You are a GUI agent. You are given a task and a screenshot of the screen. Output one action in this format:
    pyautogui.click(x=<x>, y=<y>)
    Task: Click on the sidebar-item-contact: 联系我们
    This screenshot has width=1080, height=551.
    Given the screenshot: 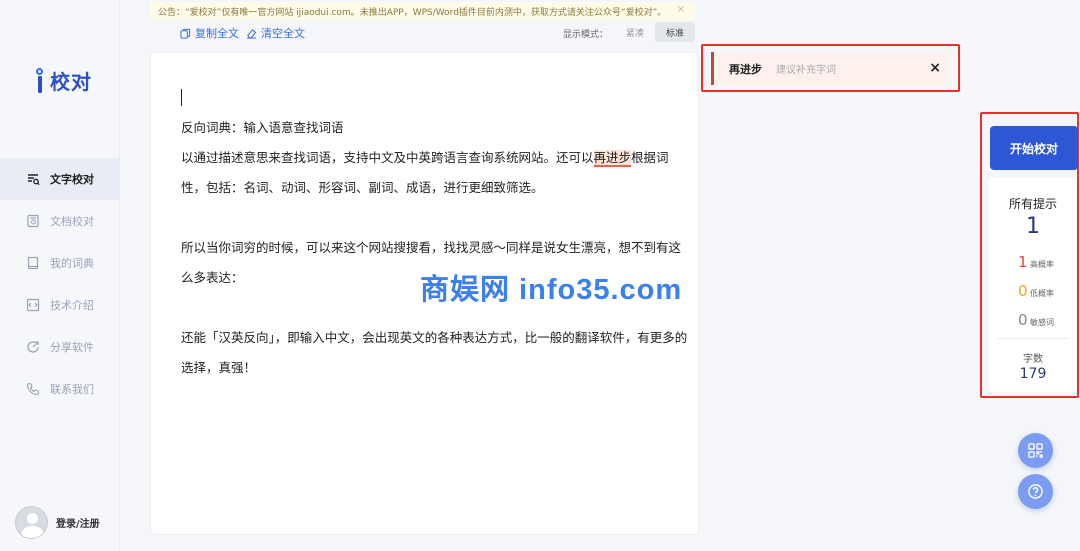 What is the action you would take?
    pyautogui.click(x=59, y=389)
    